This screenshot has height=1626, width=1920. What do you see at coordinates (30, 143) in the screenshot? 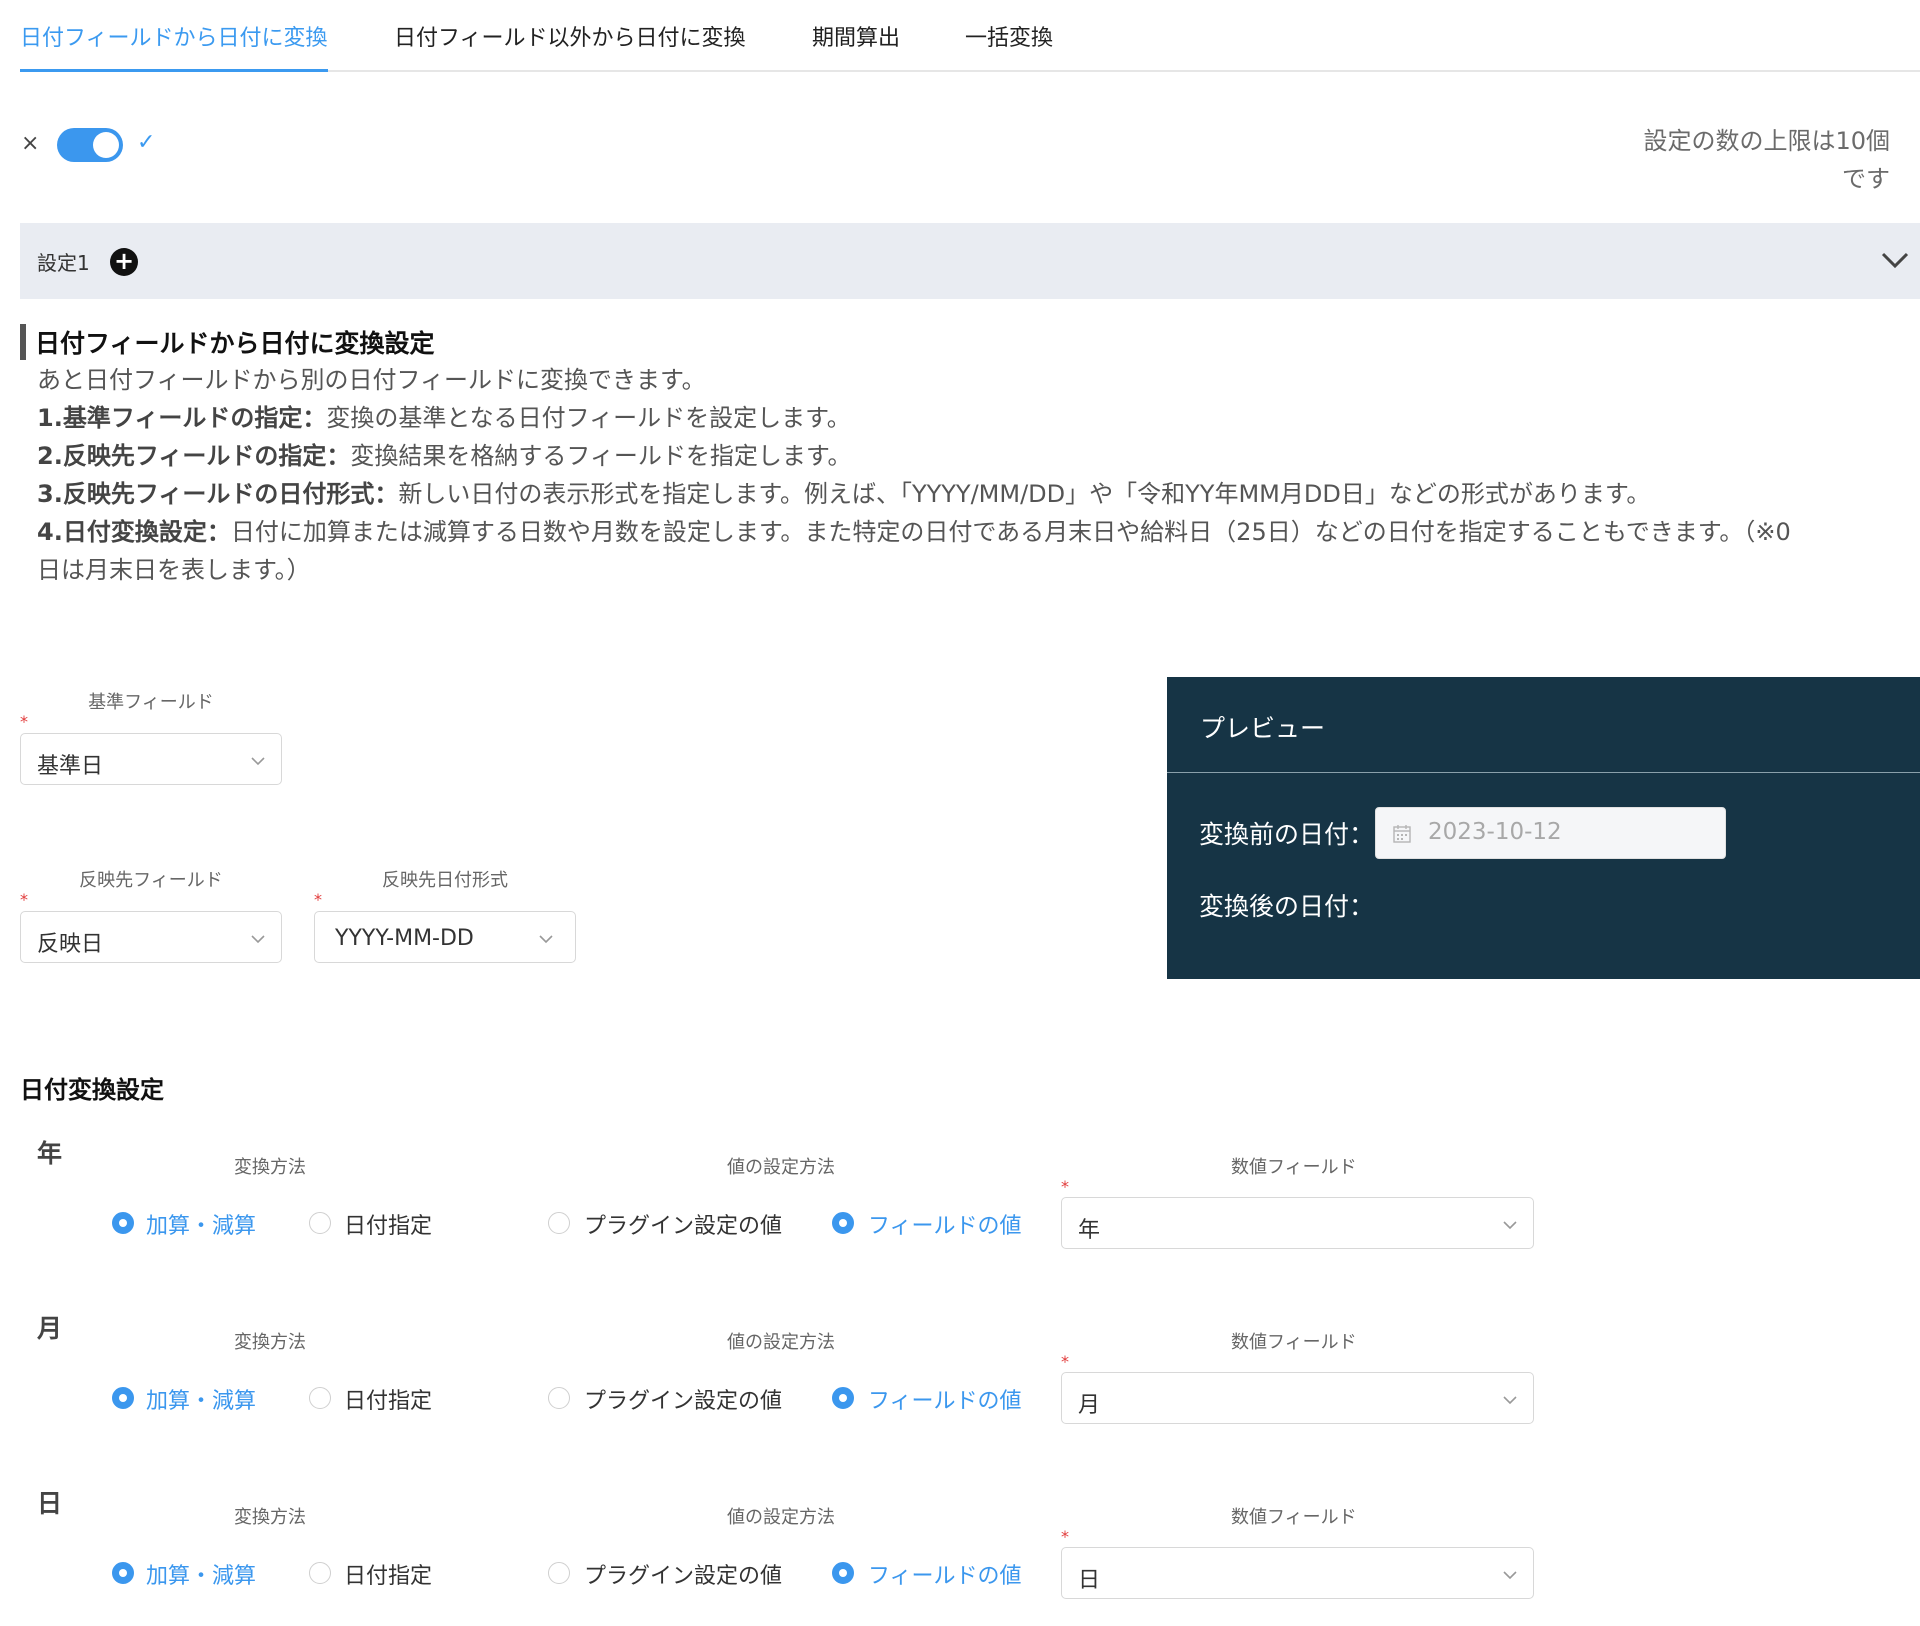
I see `close-icon: ×` at bounding box center [30, 143].